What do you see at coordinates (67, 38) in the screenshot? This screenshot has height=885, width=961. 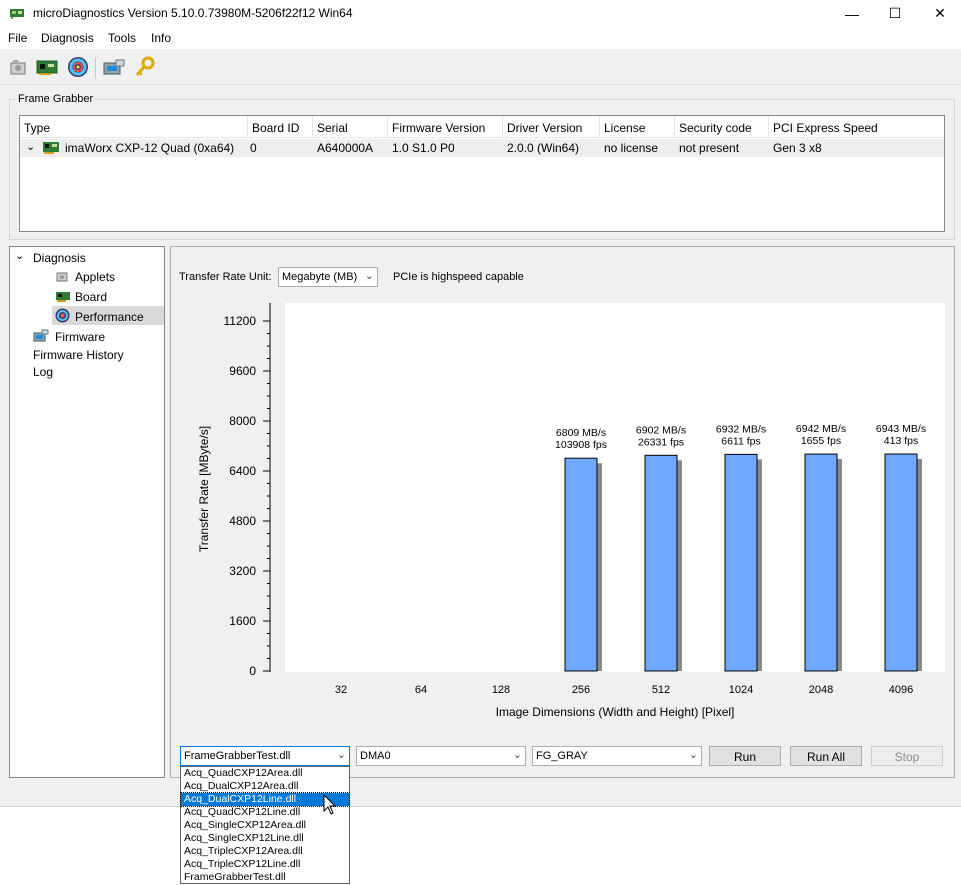 I see `menu-diagnosis: Diagnosis` at bounding box center [67, 38].